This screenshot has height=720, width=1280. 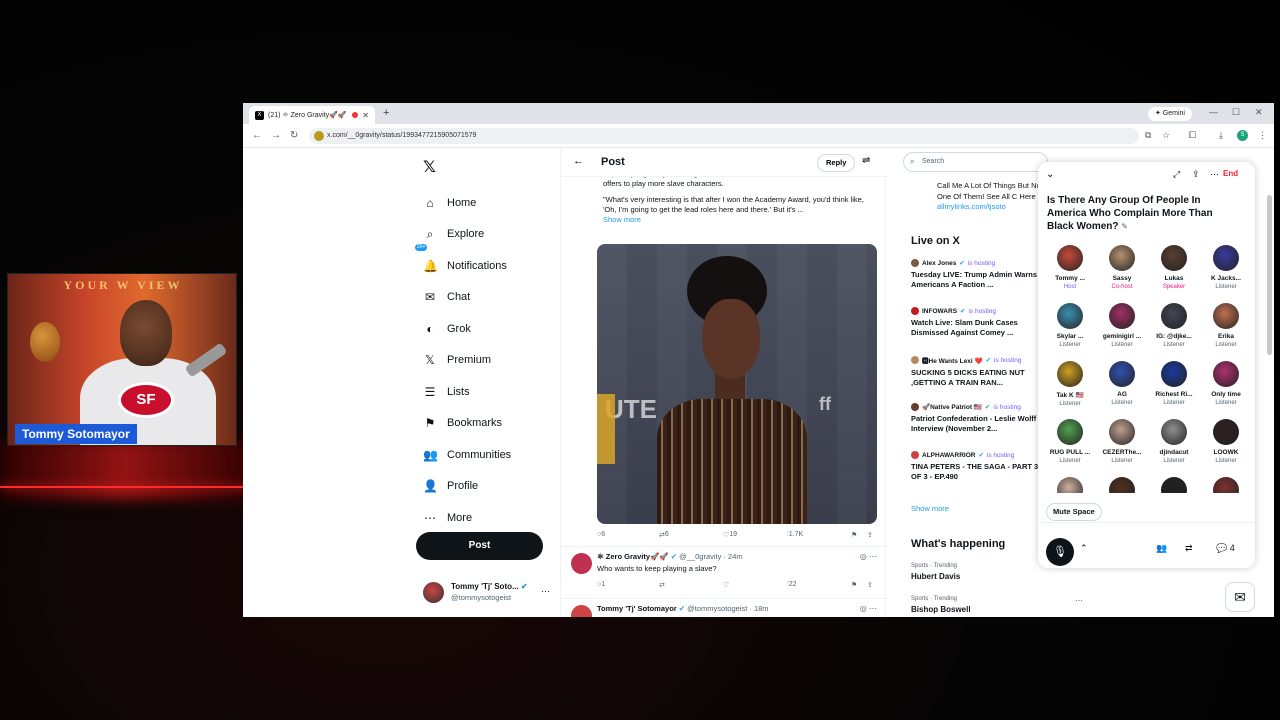 I want to click on space-participant: CEZERThe... Listener, so click(x=1122, y=448).